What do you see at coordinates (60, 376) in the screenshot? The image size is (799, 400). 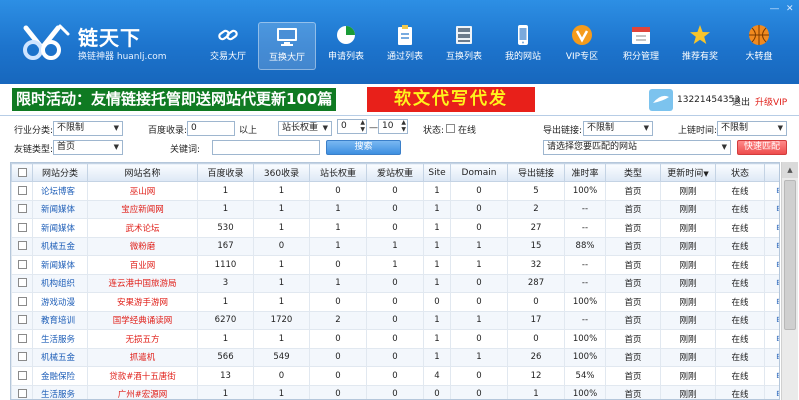 I see `cell-category: 金融保险` at bounding box center [60, 376].